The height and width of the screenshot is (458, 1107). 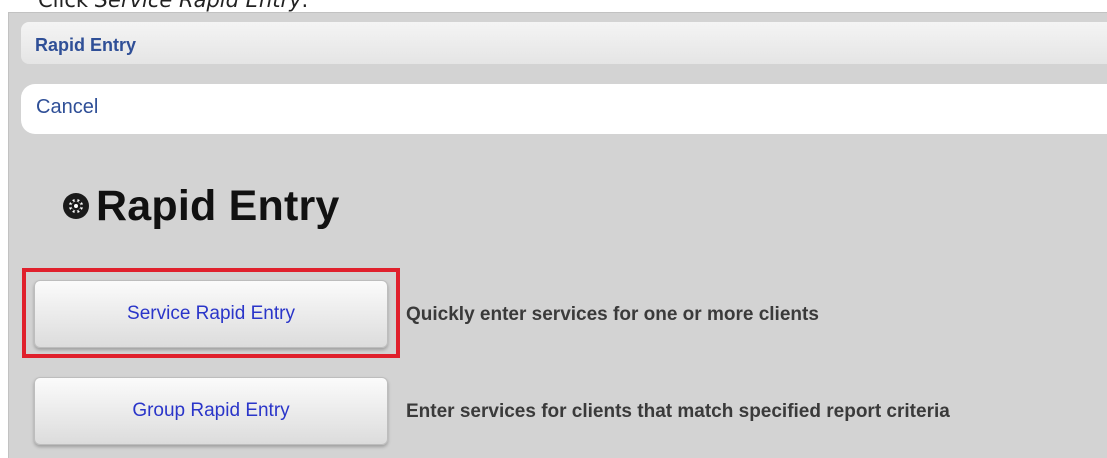 I want to click on service-rapid-entry-button: Service Rapid Entry, so click(x=211, y=314).